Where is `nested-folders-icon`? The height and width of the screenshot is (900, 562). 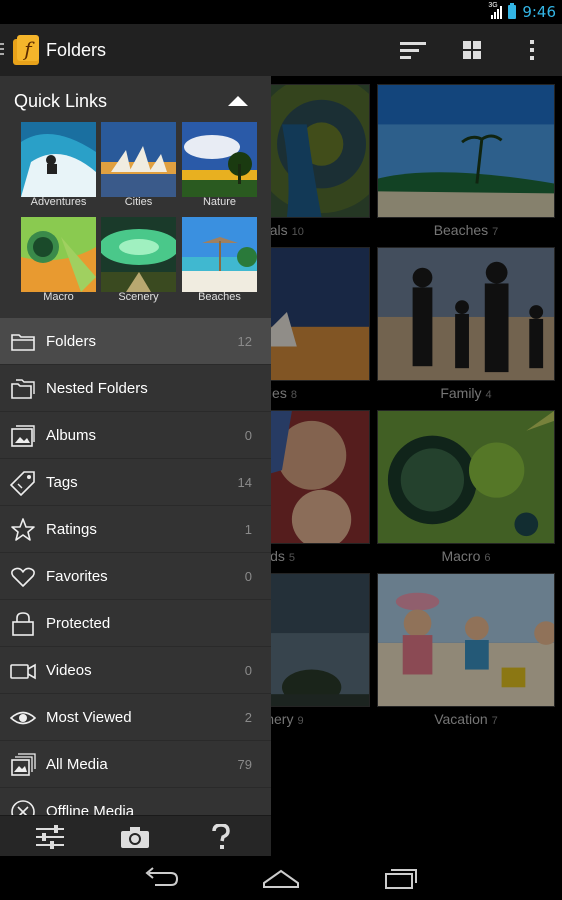
nested-folders-icon is located at coordinates (23, 389).